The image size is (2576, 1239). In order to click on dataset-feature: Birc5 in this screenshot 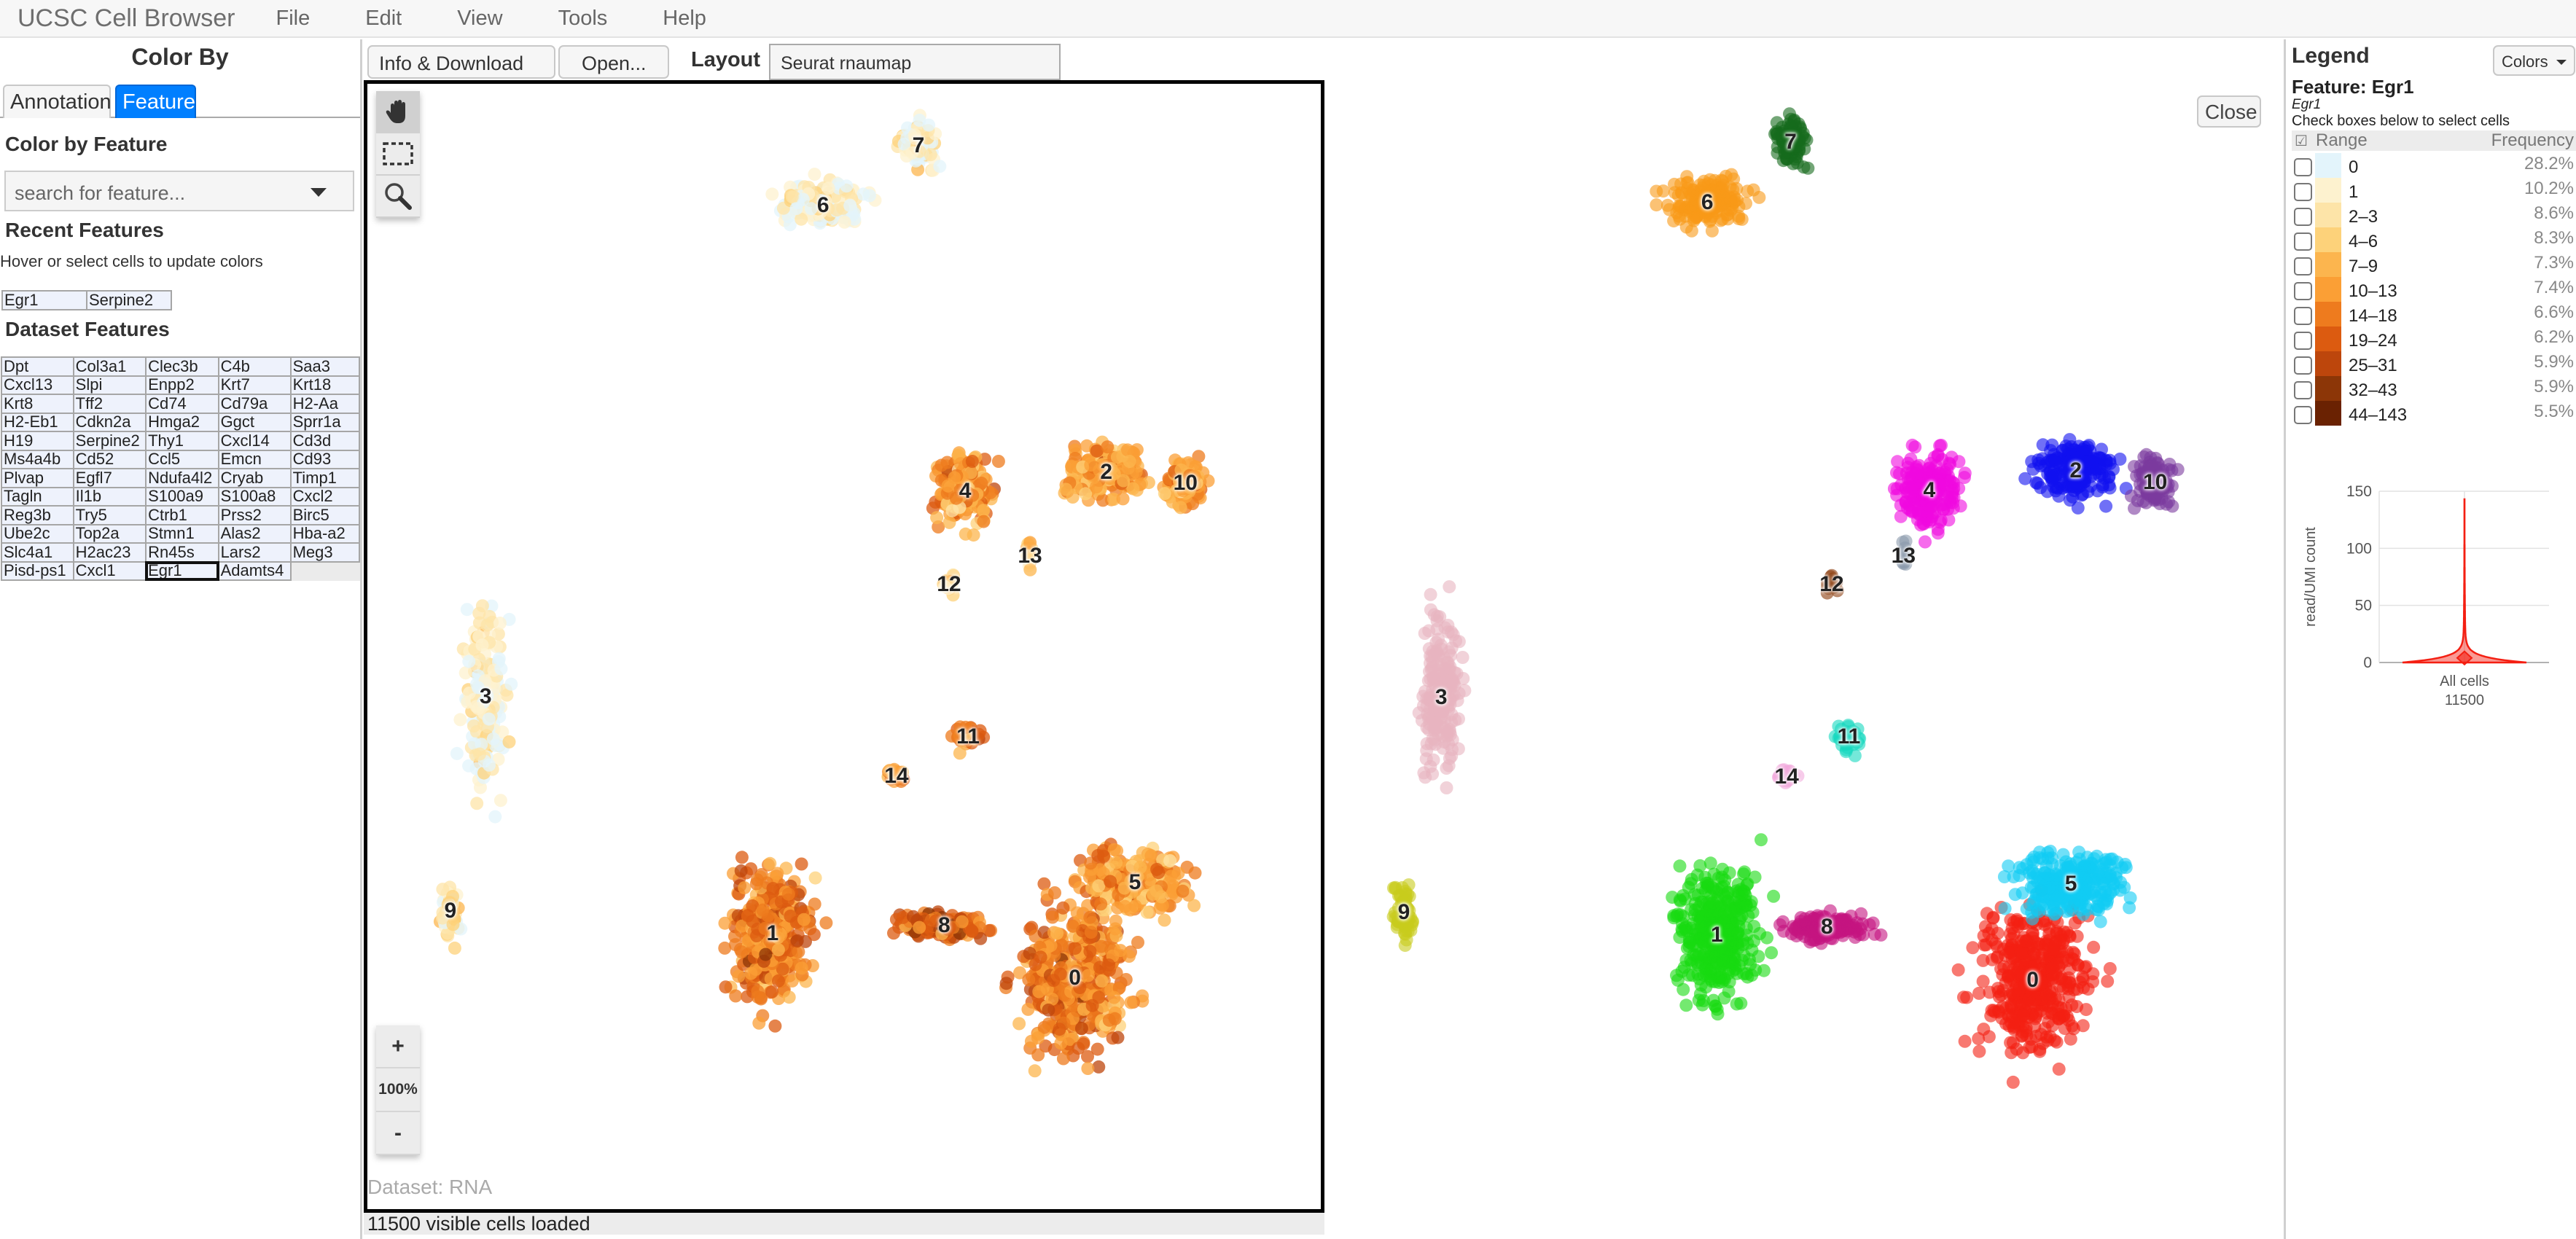, I will do `click(325, 515)`.